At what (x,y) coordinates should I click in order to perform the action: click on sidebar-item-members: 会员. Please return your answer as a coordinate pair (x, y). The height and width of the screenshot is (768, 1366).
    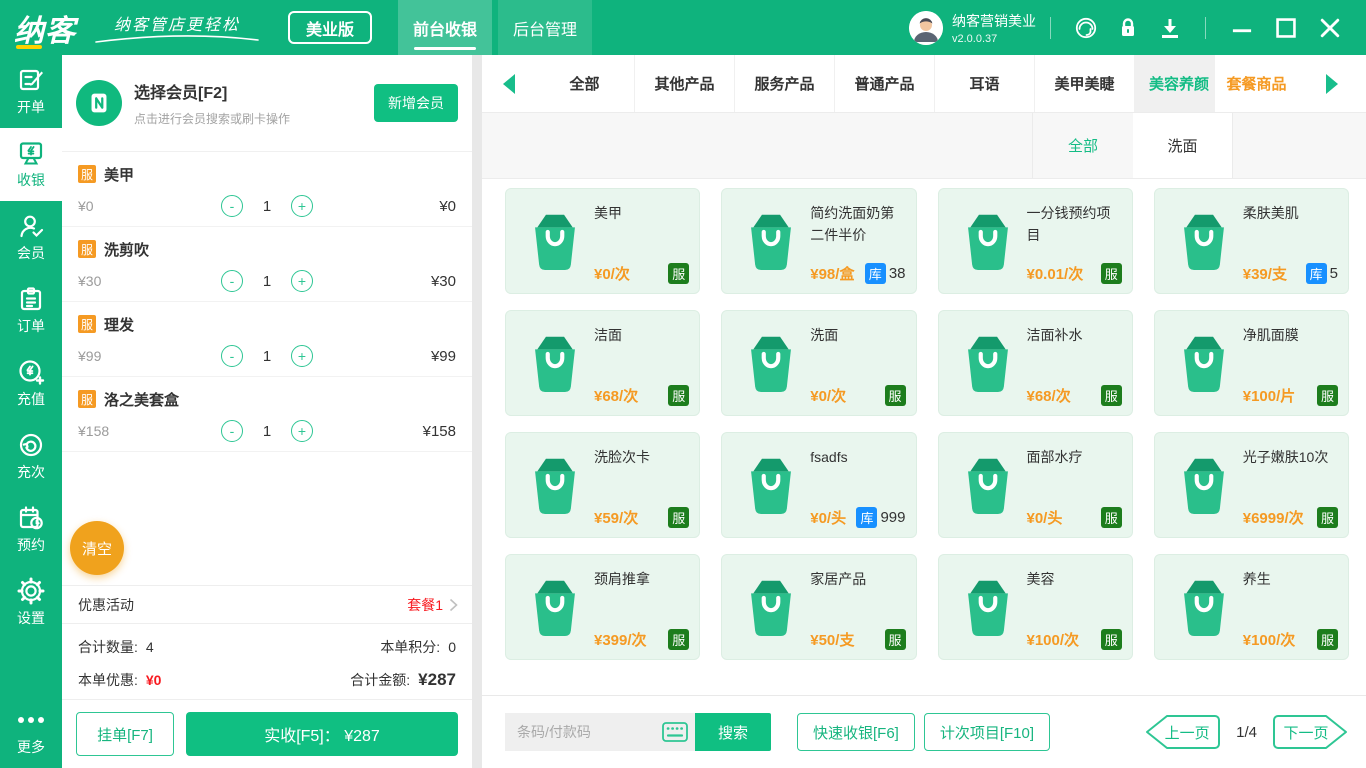
    Looking at the image, I should click on (31, 237).